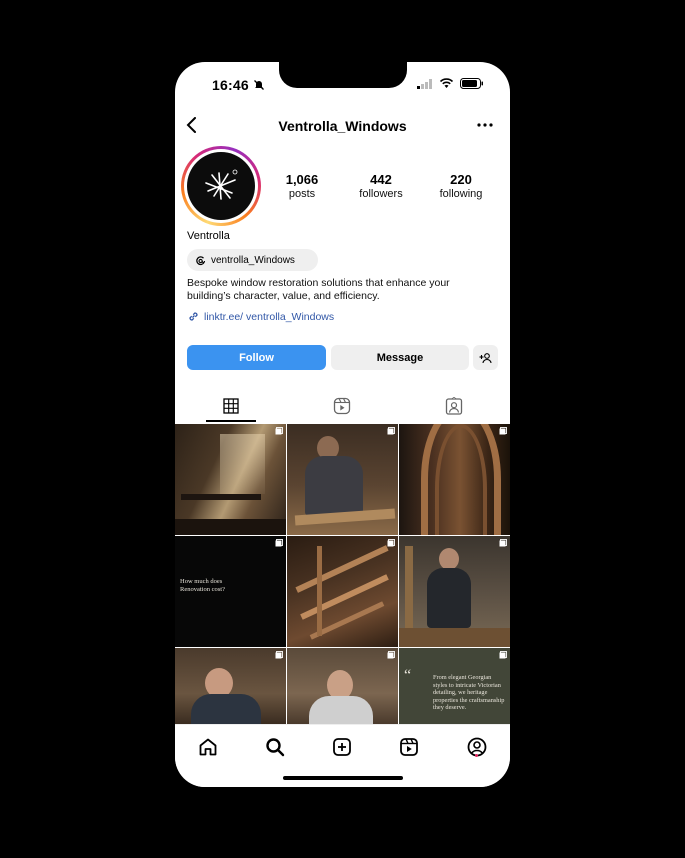 Image resolution: width=685 pixels, height=858 pixels. I want to click on more-options-button, so click(485, 125).